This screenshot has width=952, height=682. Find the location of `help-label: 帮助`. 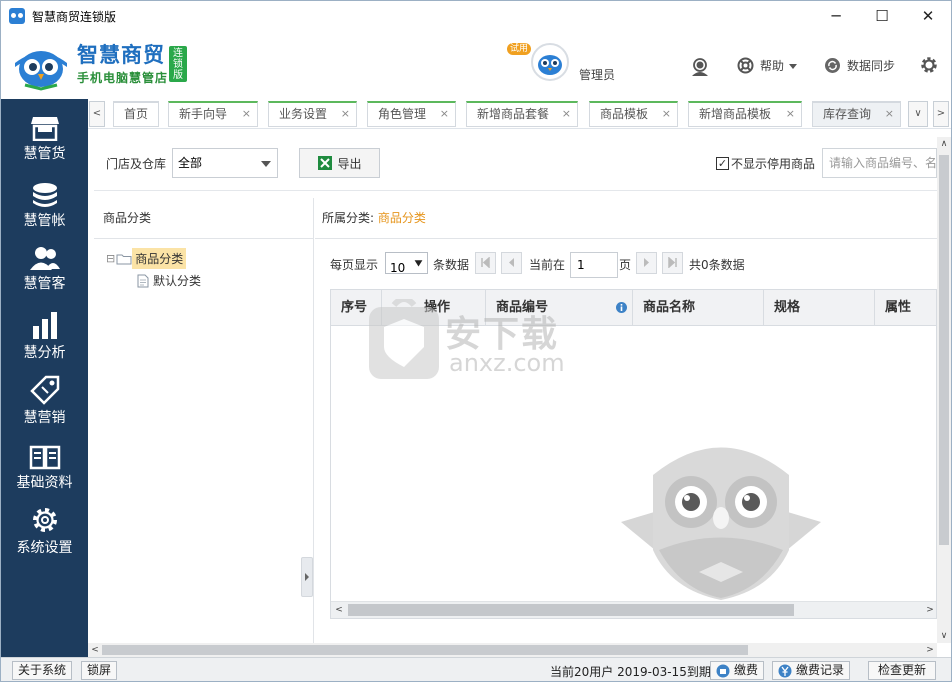

help-label: 帮助 is located at coordinates (772, 66).